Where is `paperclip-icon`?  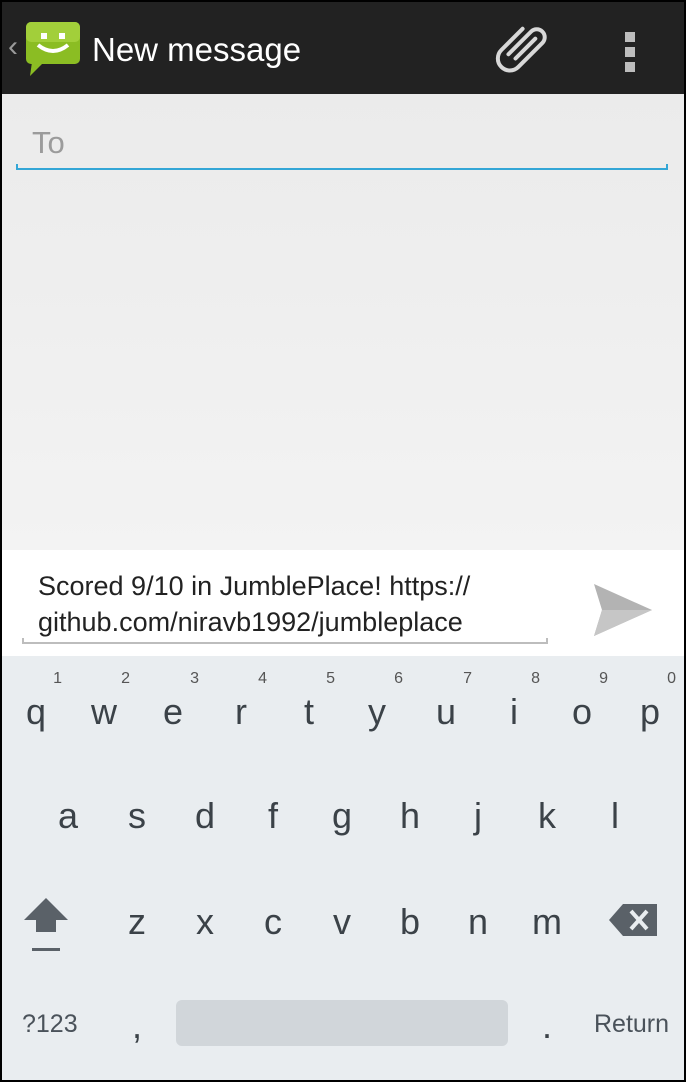 paperclip-icon is located at coordinates (524, 50).